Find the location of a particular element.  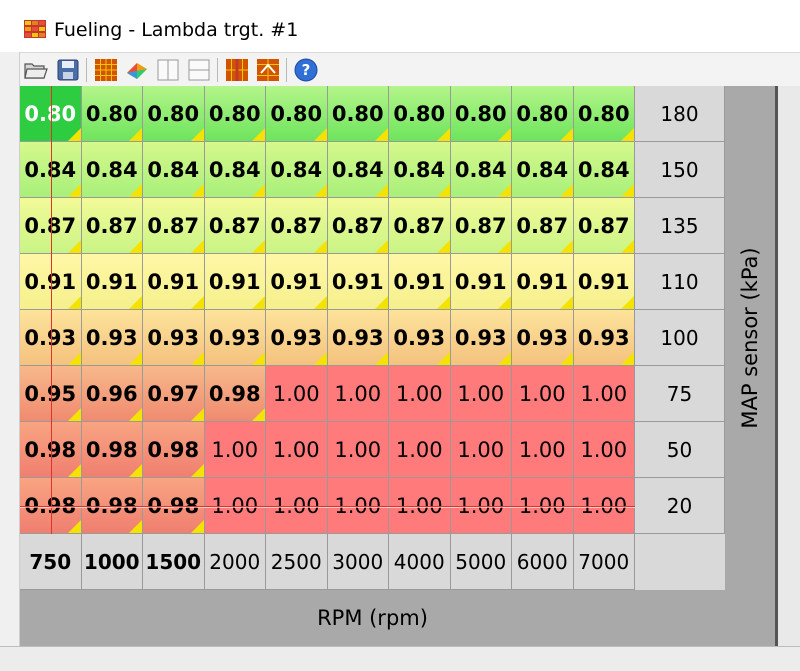

toolbar-separator is located at coordinates (217, 70).